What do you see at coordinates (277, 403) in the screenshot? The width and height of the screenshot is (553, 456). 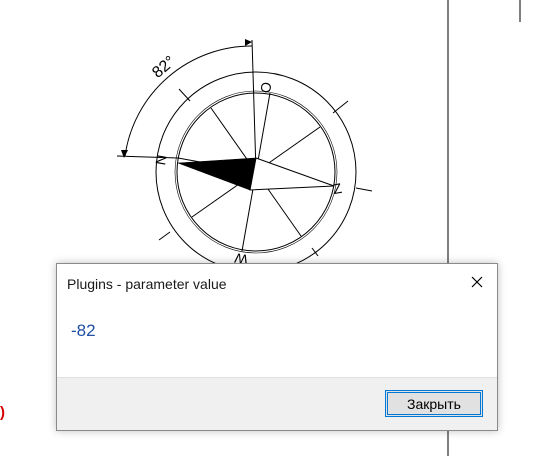 I see `dialog-footer: Закрыть` at bounding box center [277, 403].